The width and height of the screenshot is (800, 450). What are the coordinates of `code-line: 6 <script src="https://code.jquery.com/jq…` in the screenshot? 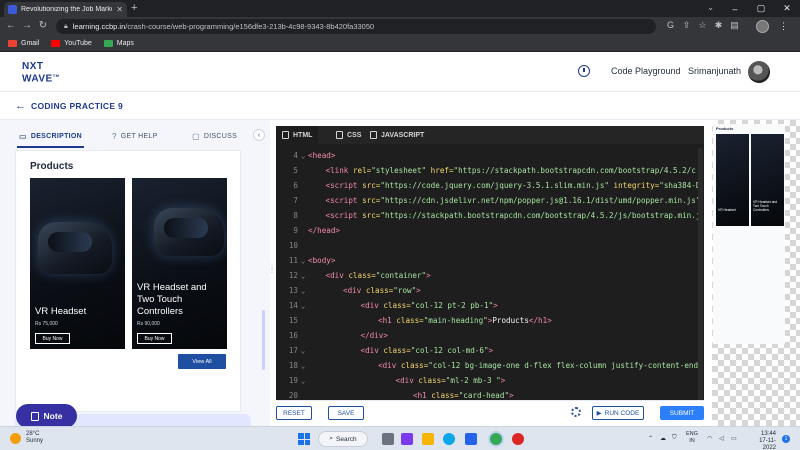 It's located at (490, 185).